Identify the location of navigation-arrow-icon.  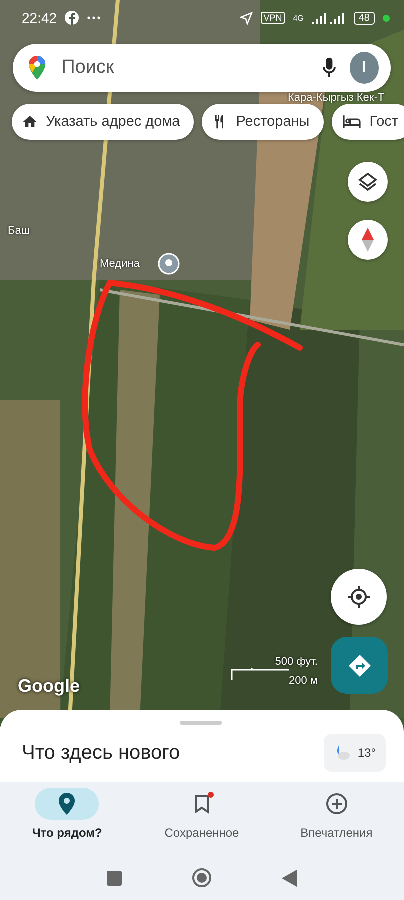
(246, 18).